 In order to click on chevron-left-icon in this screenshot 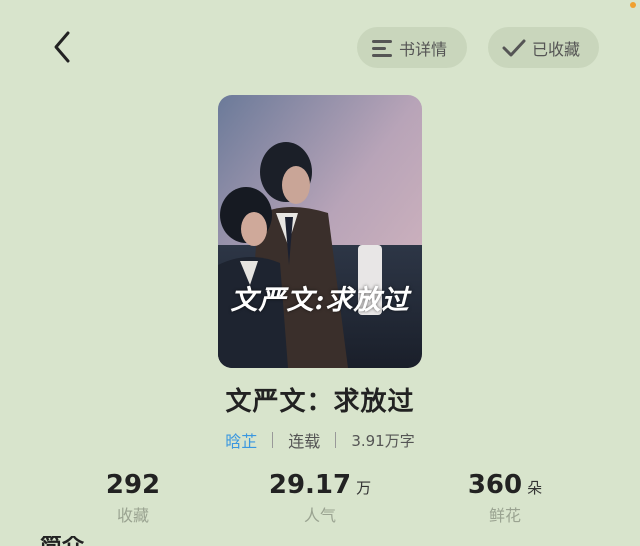, I will do `click(62, 47)`.